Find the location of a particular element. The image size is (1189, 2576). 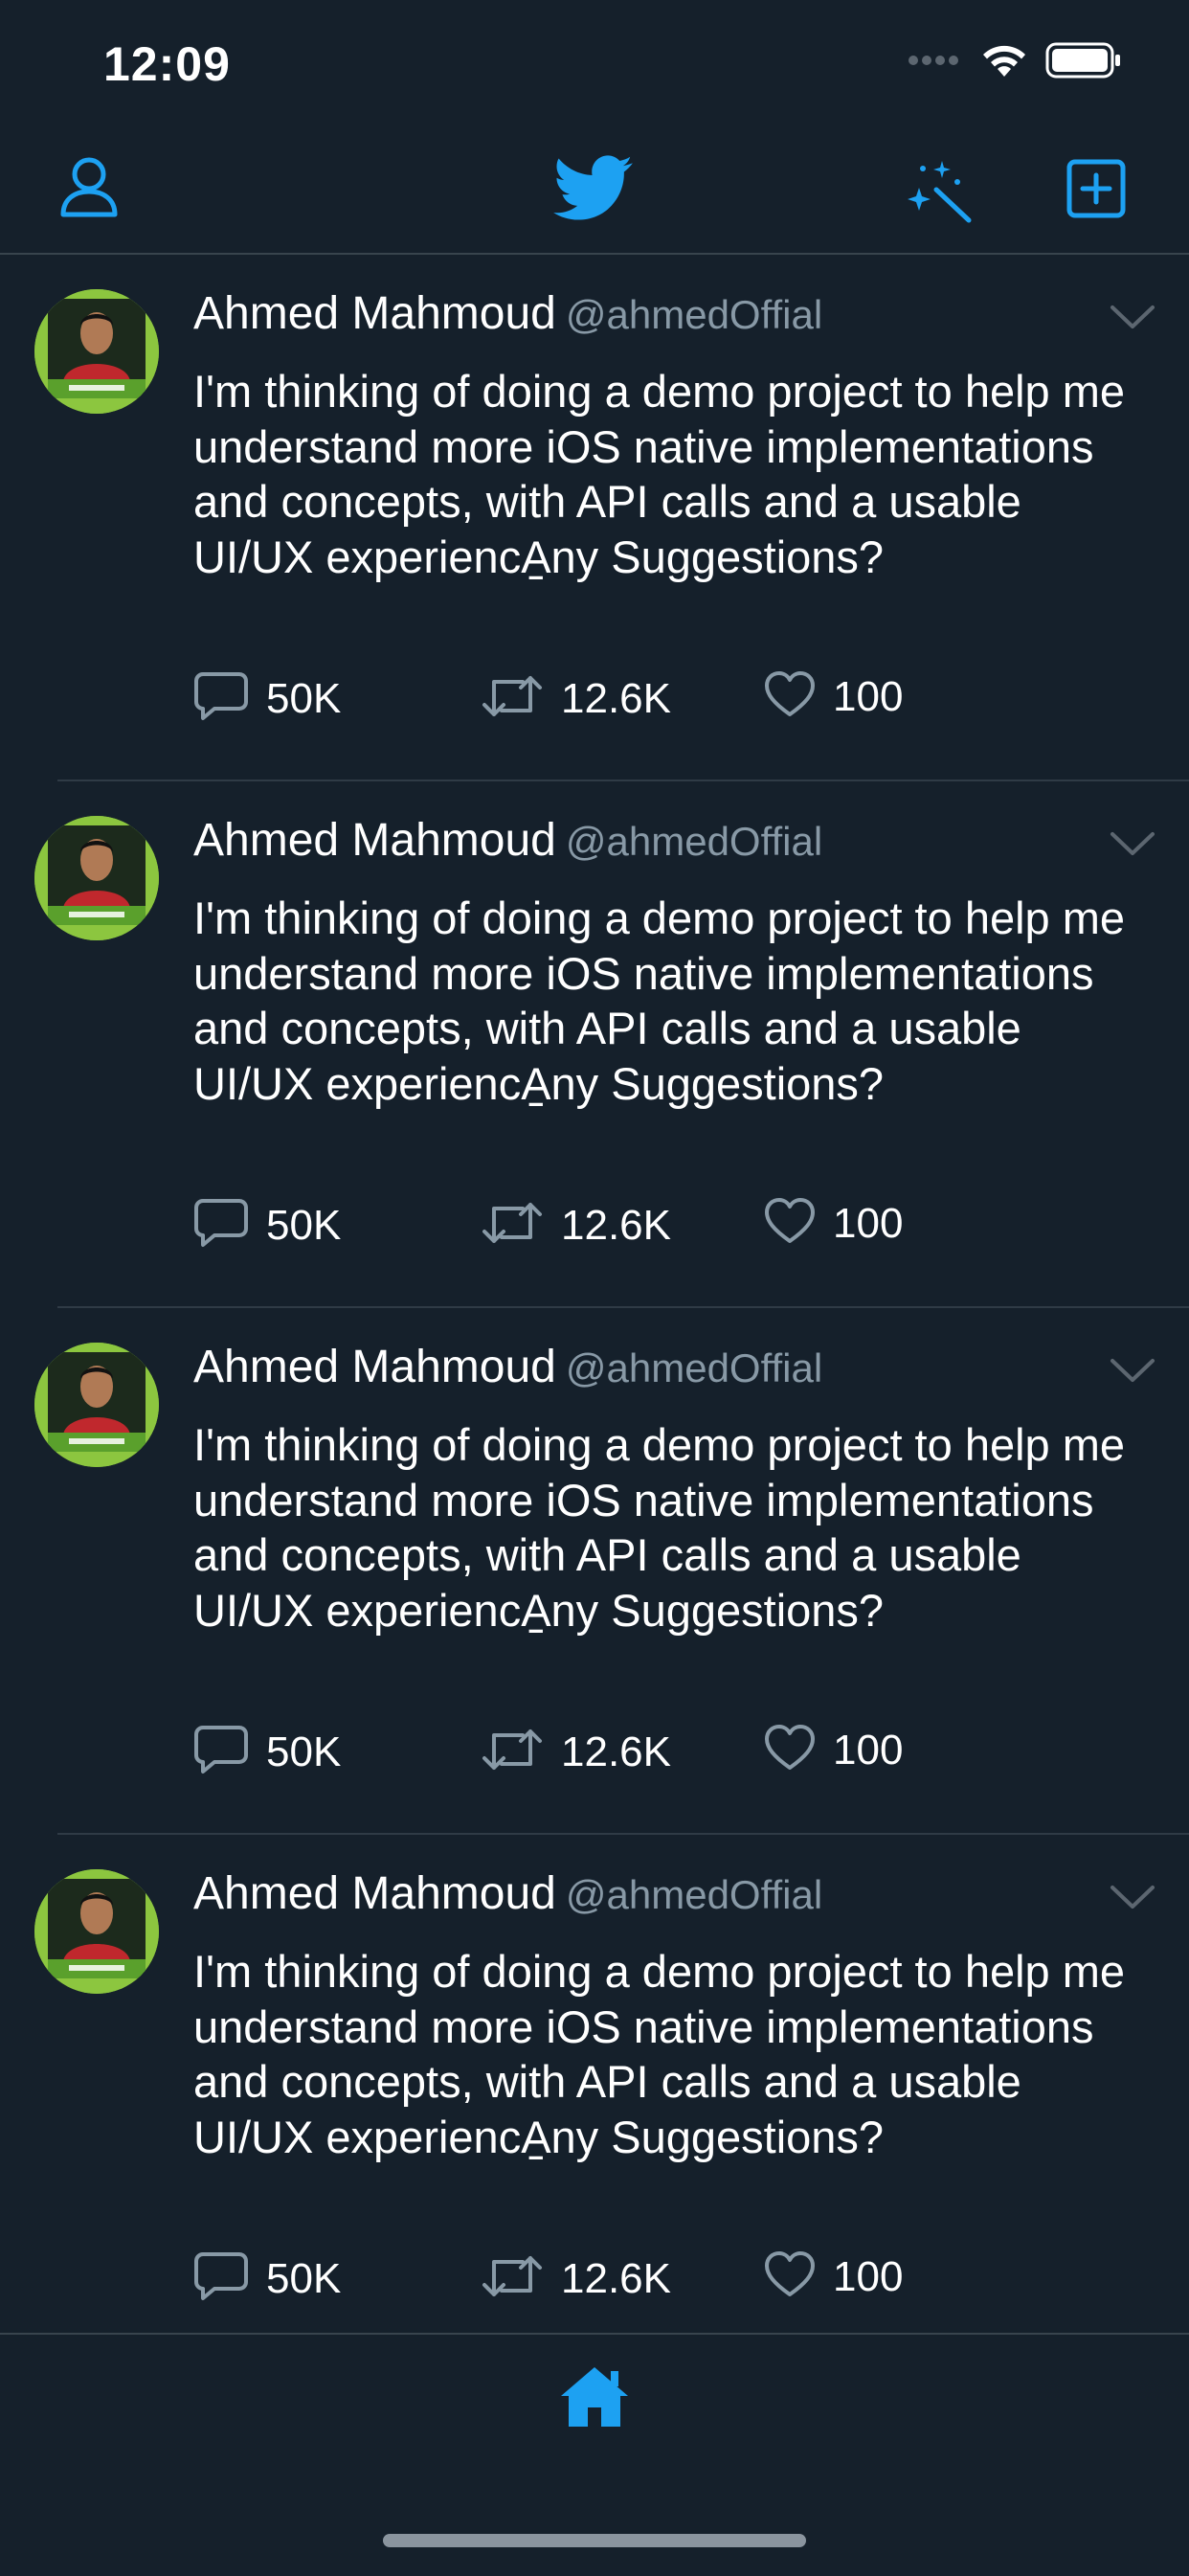

battery-icon is located at coordinates (1083, 62).